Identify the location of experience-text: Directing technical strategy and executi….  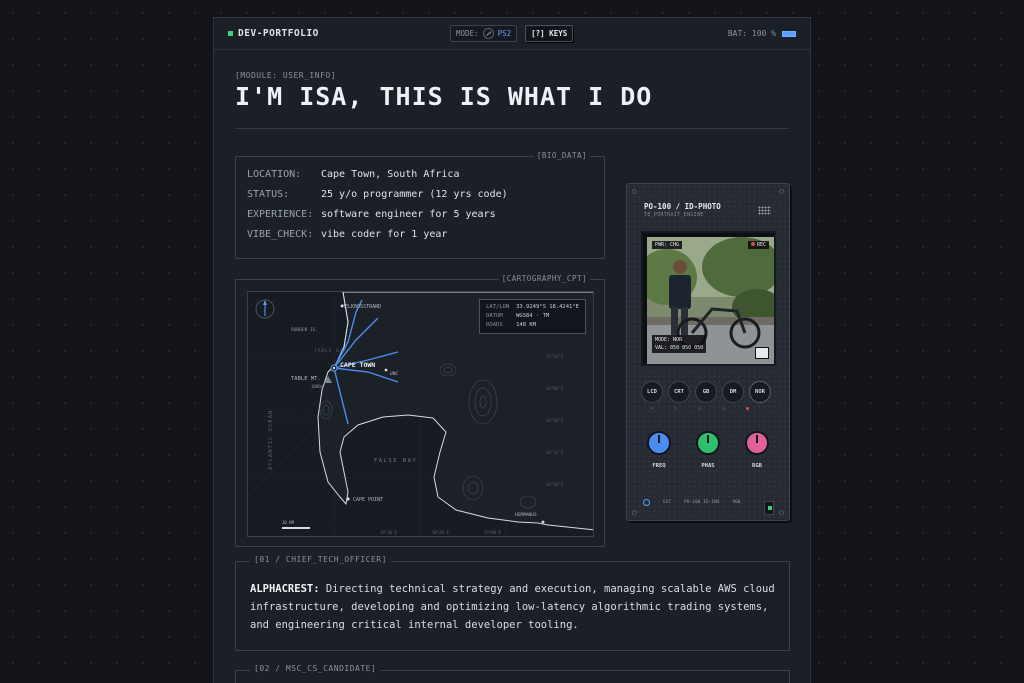
(512, 607).